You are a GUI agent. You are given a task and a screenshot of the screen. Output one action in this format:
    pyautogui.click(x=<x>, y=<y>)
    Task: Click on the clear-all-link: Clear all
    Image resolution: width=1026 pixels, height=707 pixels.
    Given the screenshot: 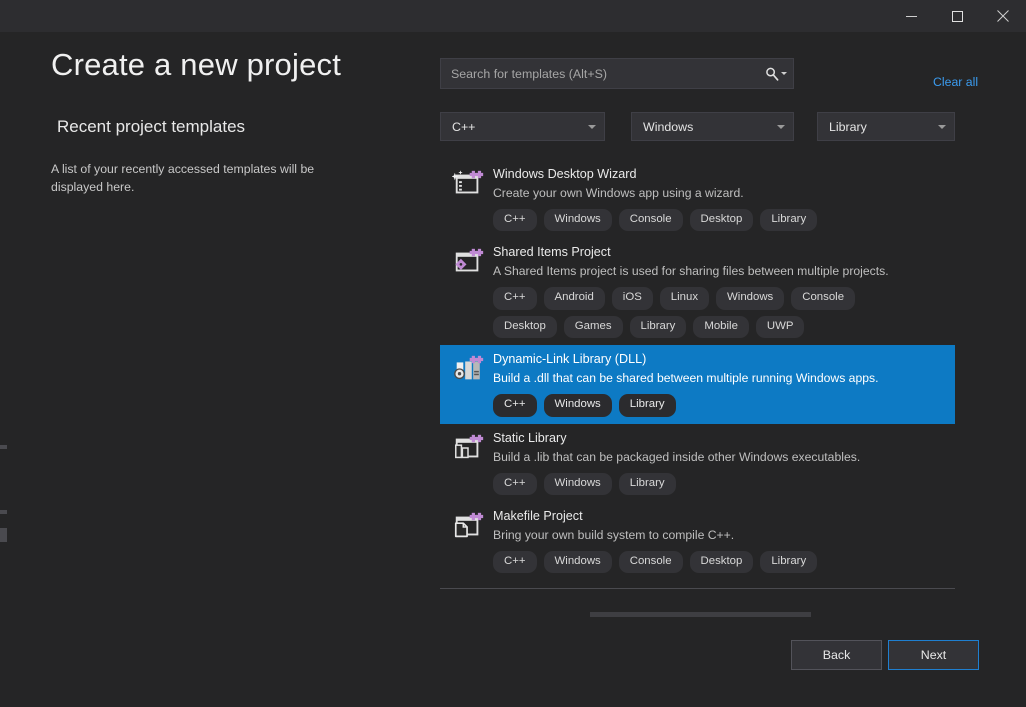 What is the action you would take?
    pyautogui.click(x=955, y=82)
    